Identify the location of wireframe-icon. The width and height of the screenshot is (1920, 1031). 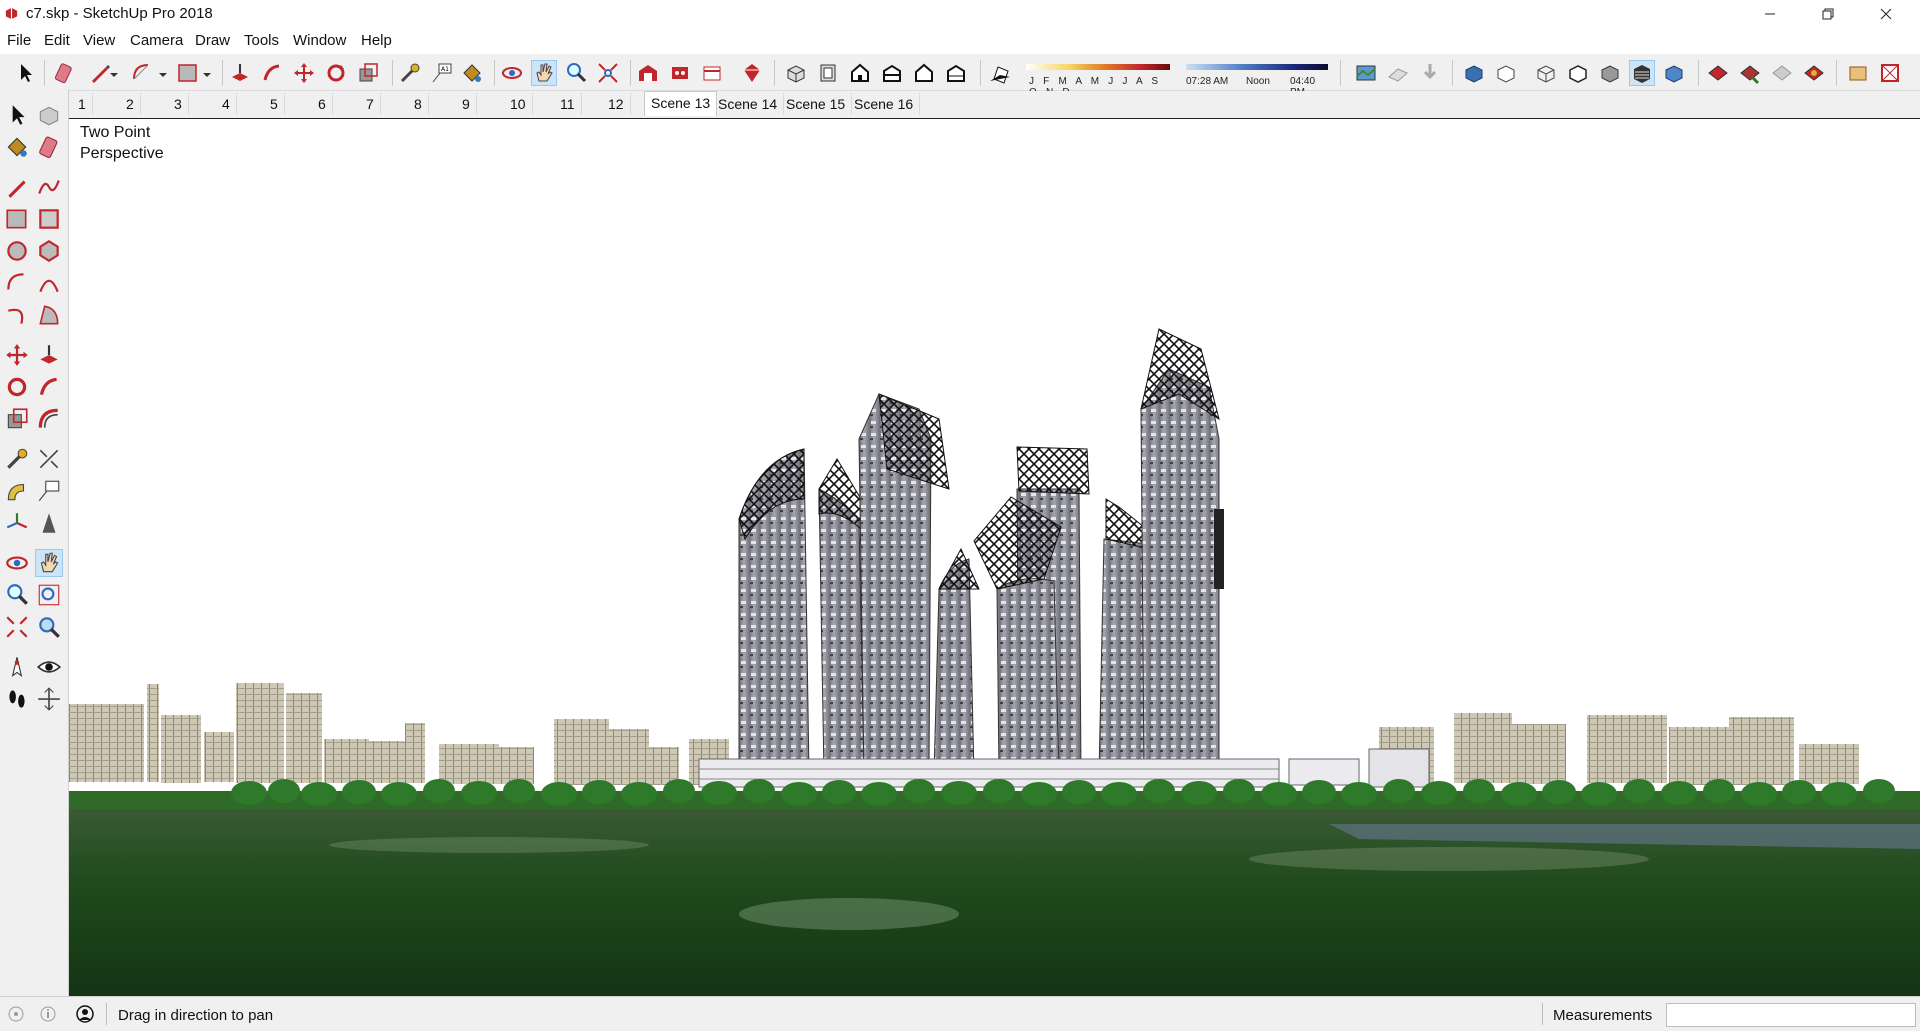
(1546, 73).